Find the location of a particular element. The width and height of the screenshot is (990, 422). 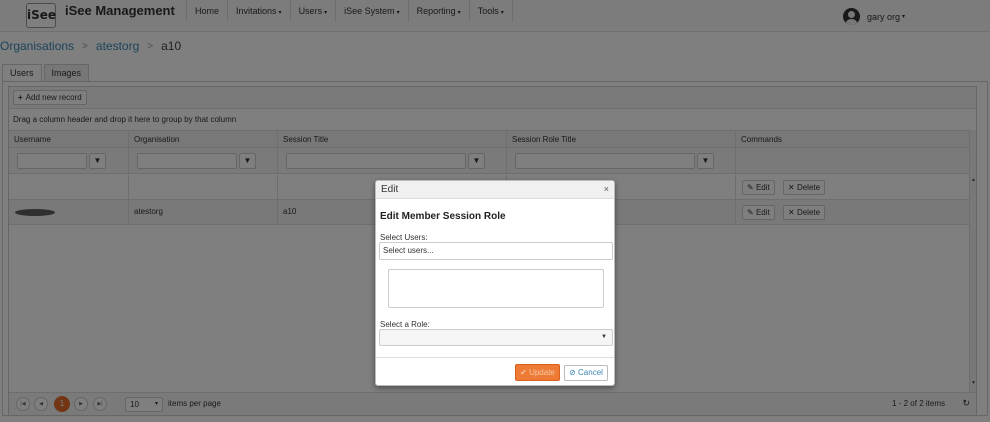

select-role-label: Select a Role: is located at coordinates (405, 324).